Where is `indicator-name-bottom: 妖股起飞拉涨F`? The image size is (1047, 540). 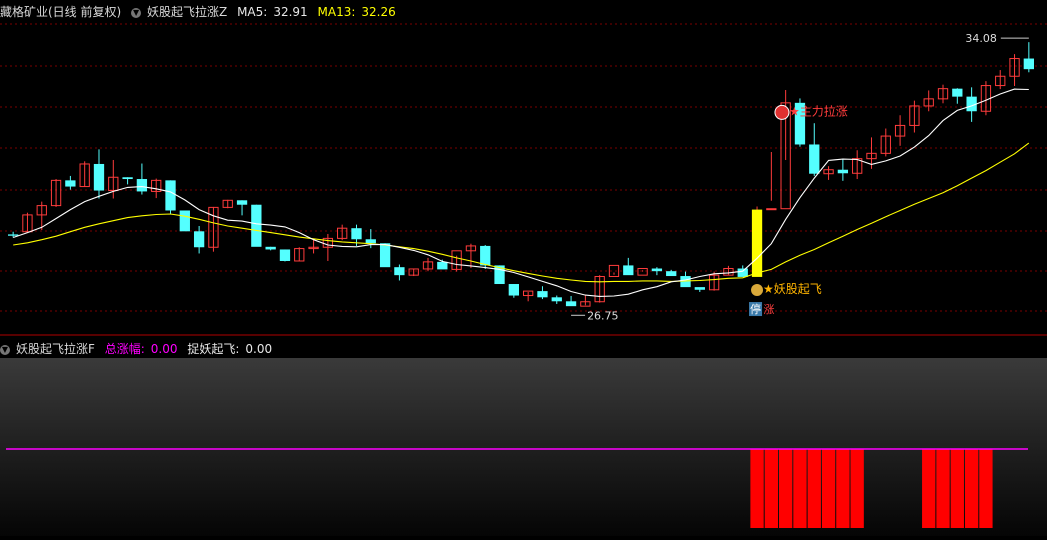
indicator-name-bottom: 妖股起飞拉涨F is located at coordinates (55, 349).